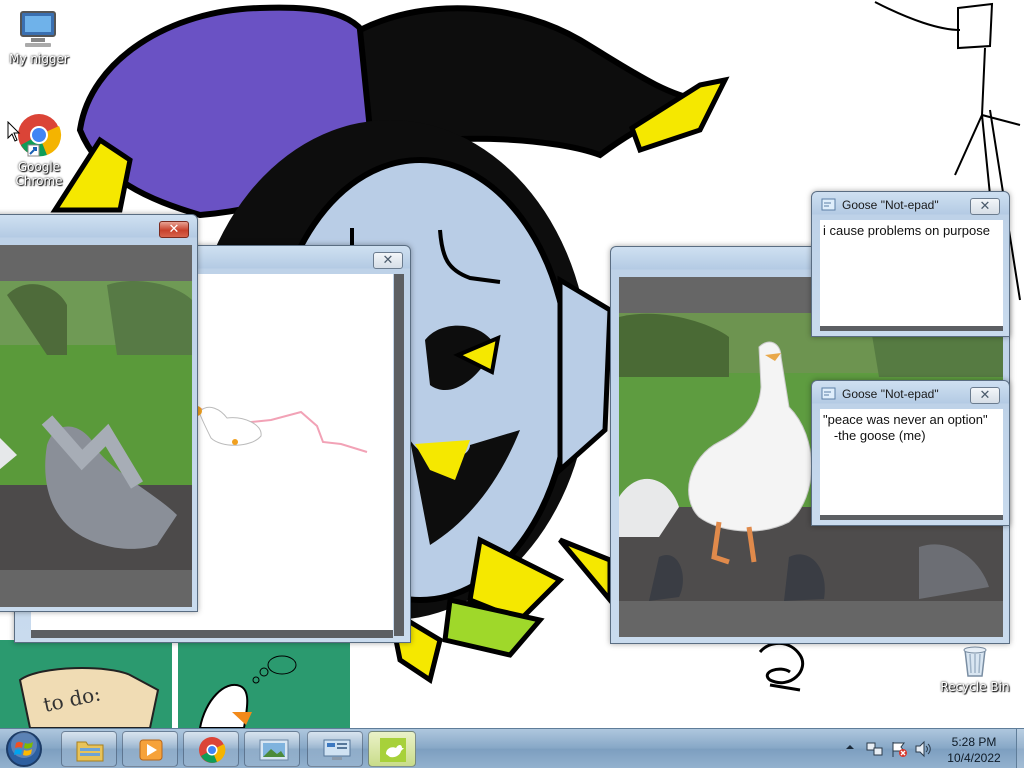 This screenshot has height=768, width=1024. I want to click on notepad-text-area: i cause problems on purpose, so click(911, 275).